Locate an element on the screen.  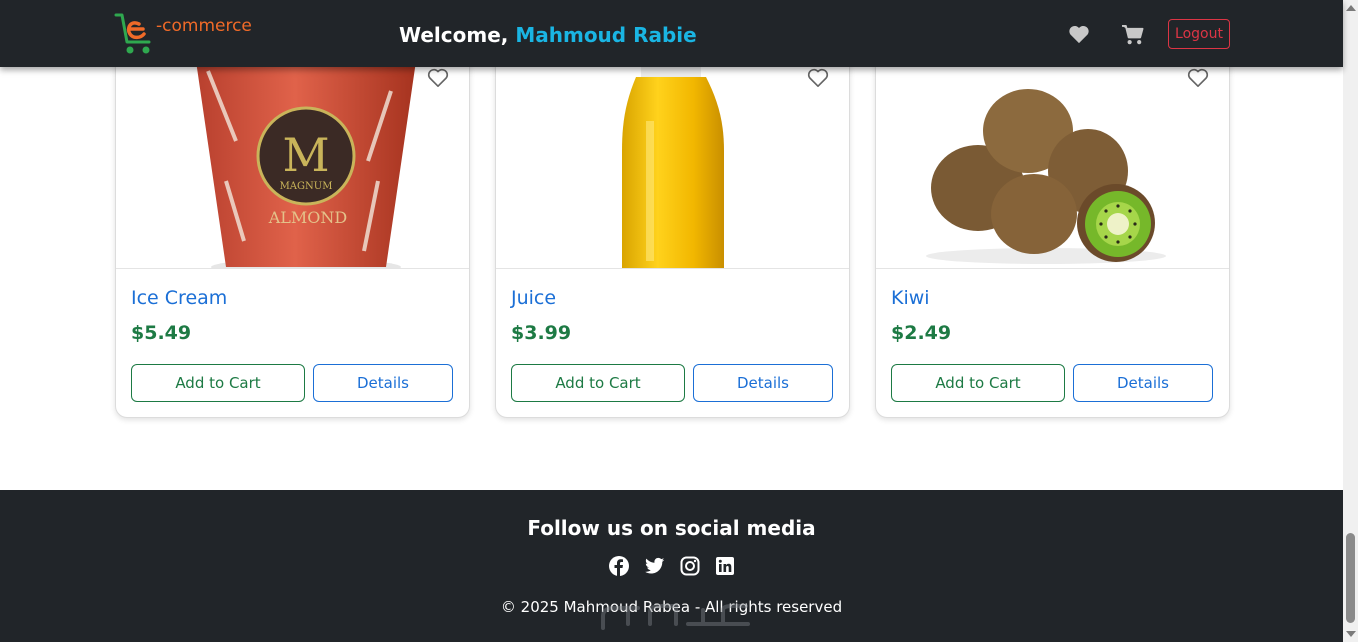
svg-text: M is located at coordinates (305, 155).